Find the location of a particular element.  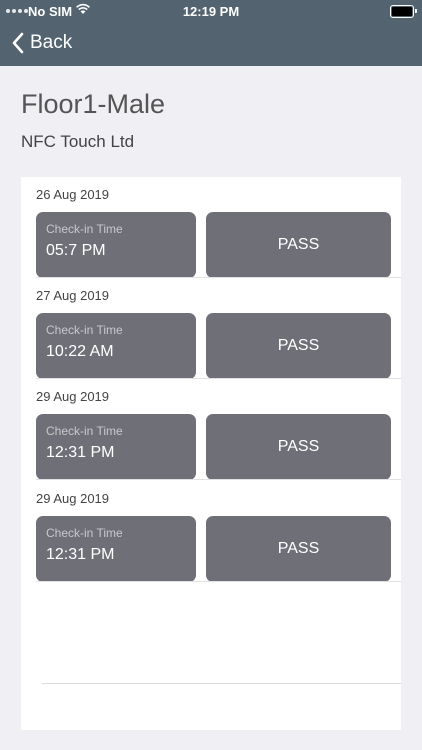

record-section: 27 Aug 2019 Check-in Time 10:22 AM PASS is located at coordinates (211, 328).